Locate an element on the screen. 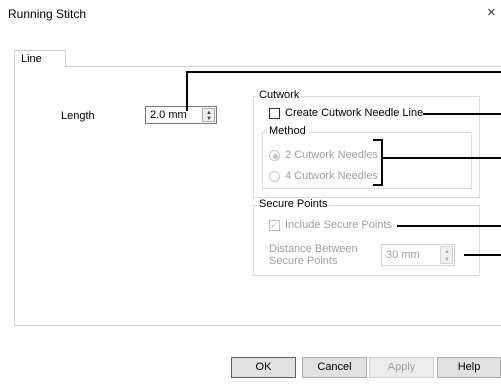  distance-label-line1: Distance Between is located at coordinates (313, 249).